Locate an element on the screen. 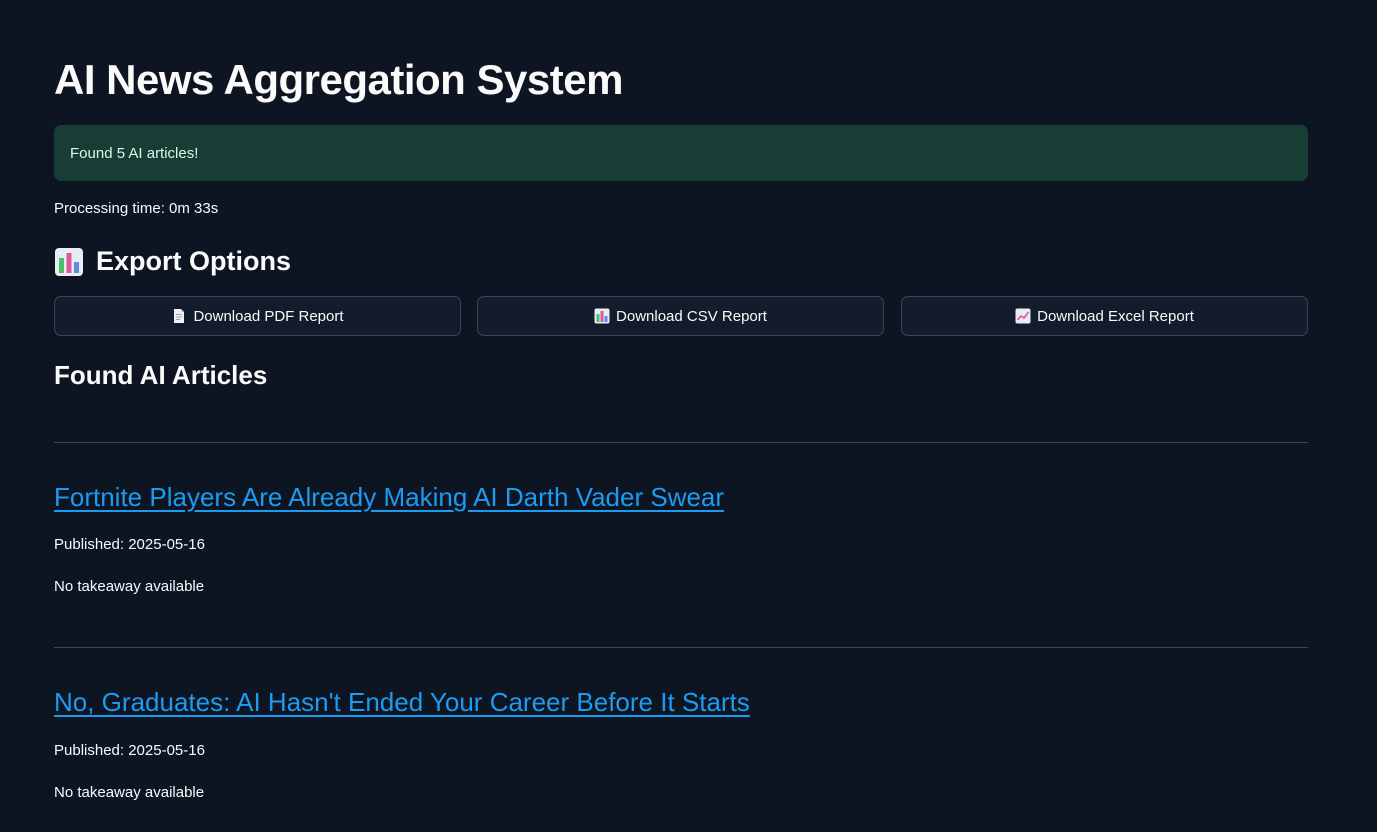 Image resolution: width=1377 pixels, height=832 pixels. success-alert: Found 5 AI articles! is located at coordinates (681, 153).